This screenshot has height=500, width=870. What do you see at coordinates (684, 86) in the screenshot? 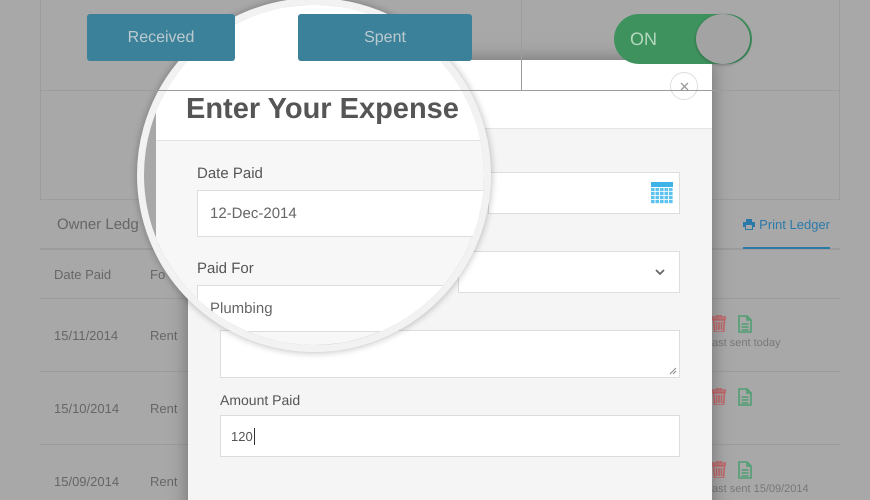
I see `close-button` at bounding box center [684, 86].